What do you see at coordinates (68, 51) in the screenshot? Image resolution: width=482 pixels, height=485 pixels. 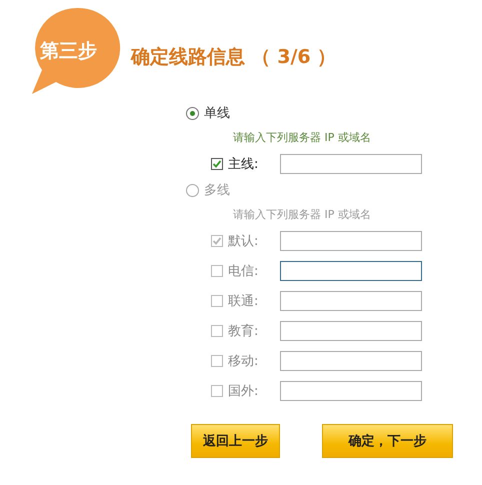 I see `step-label: 第三步` at bounding box center [68, 51].